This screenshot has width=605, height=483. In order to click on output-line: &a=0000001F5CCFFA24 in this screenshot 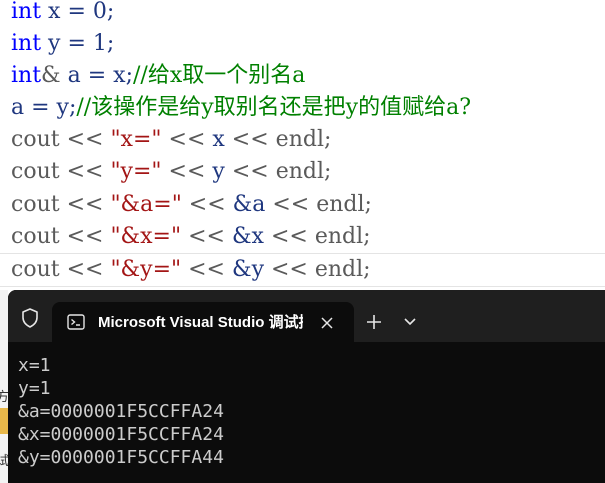, I will do `click(121, 411)`.